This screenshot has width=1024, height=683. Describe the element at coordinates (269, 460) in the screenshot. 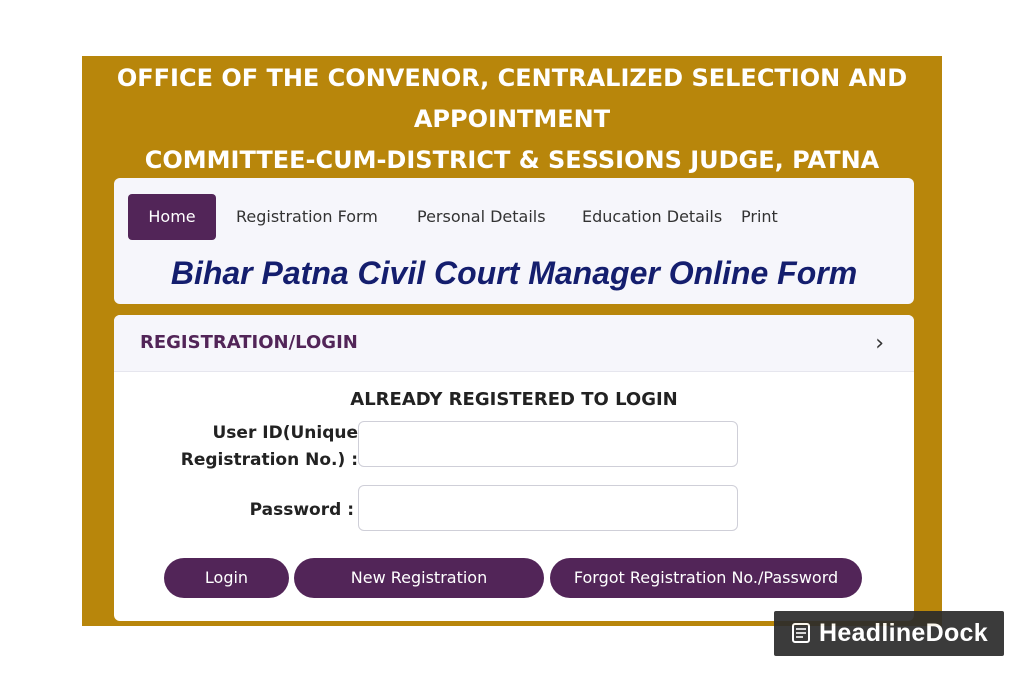

I see `userid-label-line-2: Registration No.) :` at that location.